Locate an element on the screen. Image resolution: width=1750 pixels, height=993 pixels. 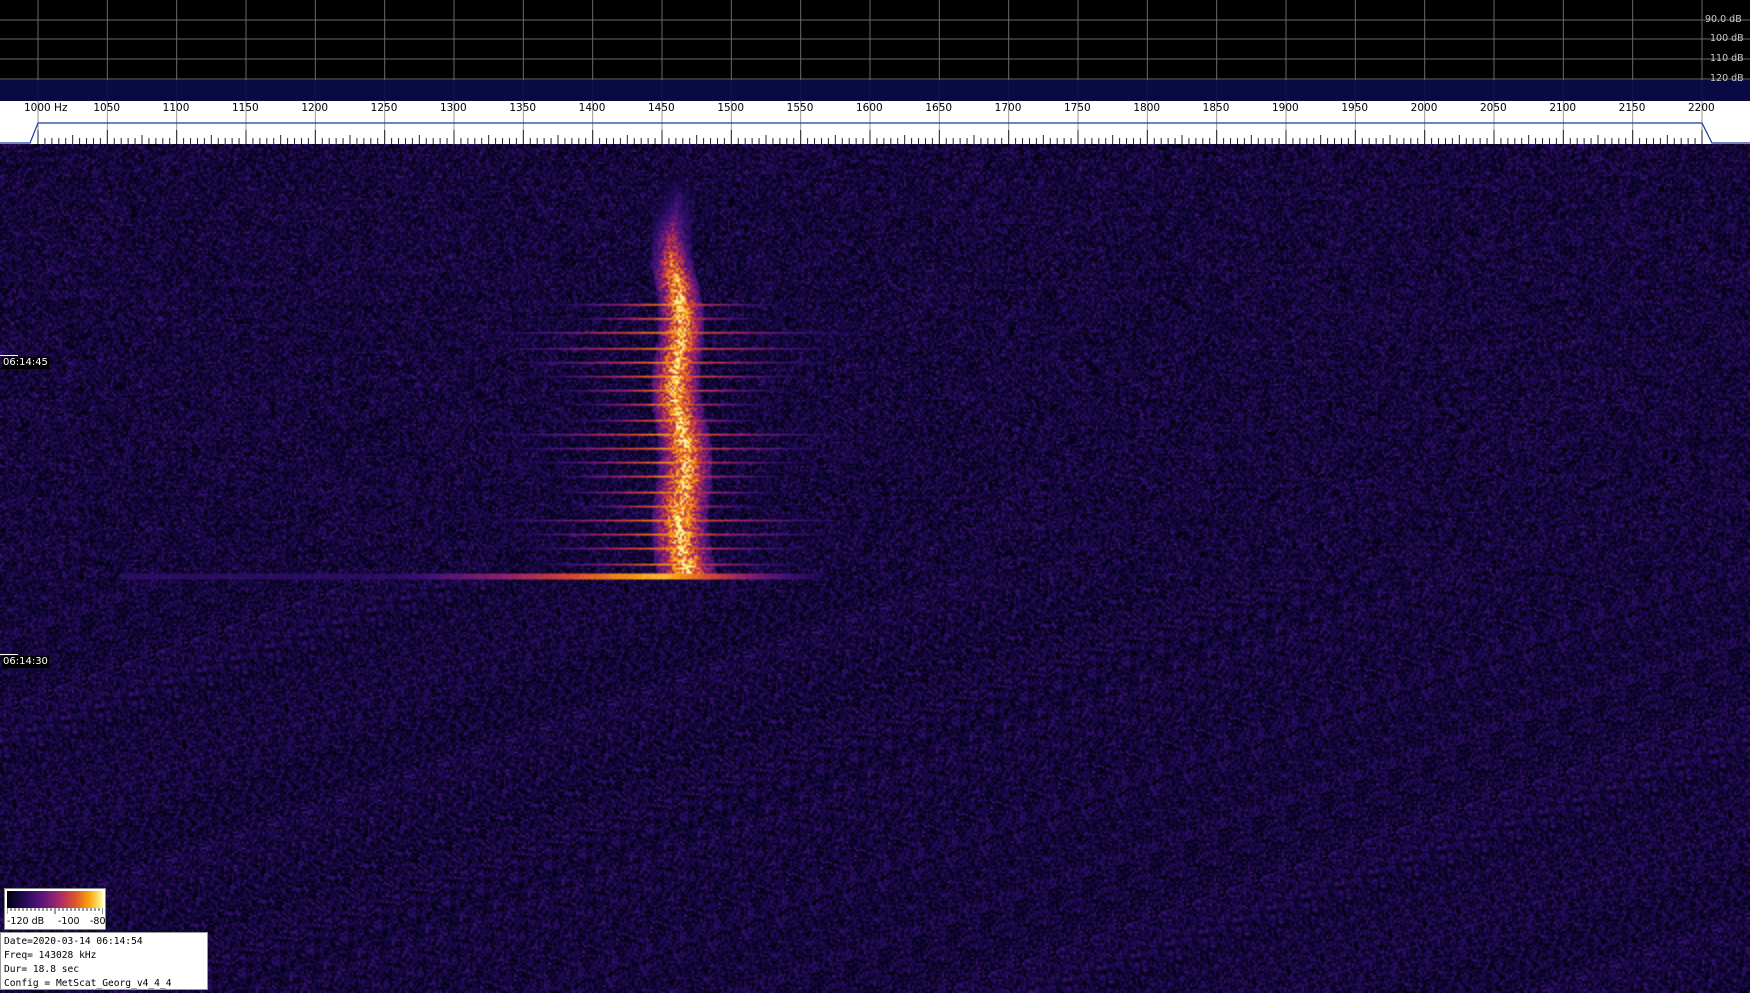
color-scale-legend: -120 dB -100 -80 is located at coordinates (55, 909).